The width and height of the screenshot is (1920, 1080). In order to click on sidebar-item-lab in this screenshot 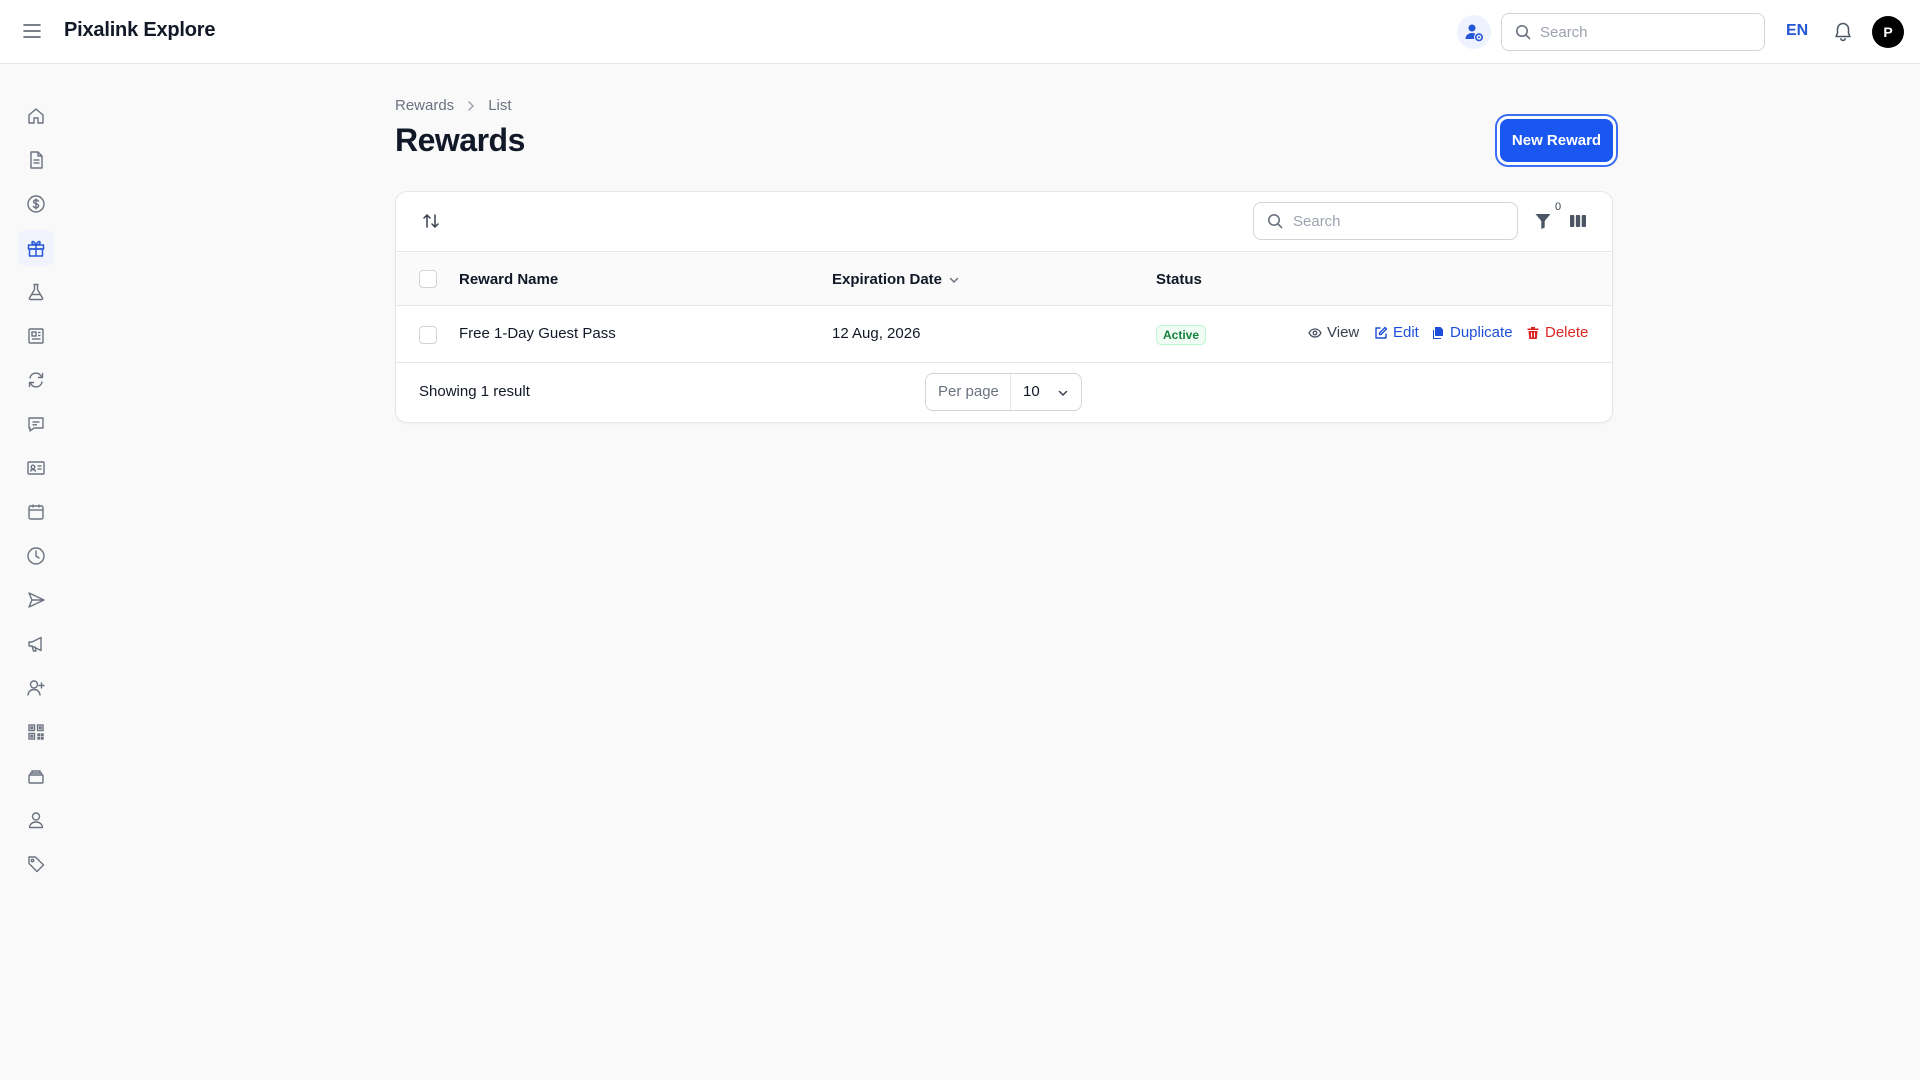, I will do `click(36, 292)`.